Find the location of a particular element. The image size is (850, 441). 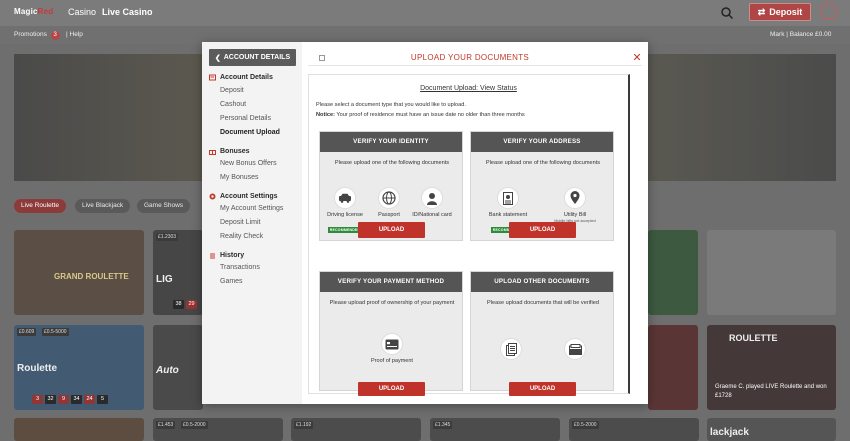

sidebar-item-transactions: Transactions is located at coordinates (240, 267).